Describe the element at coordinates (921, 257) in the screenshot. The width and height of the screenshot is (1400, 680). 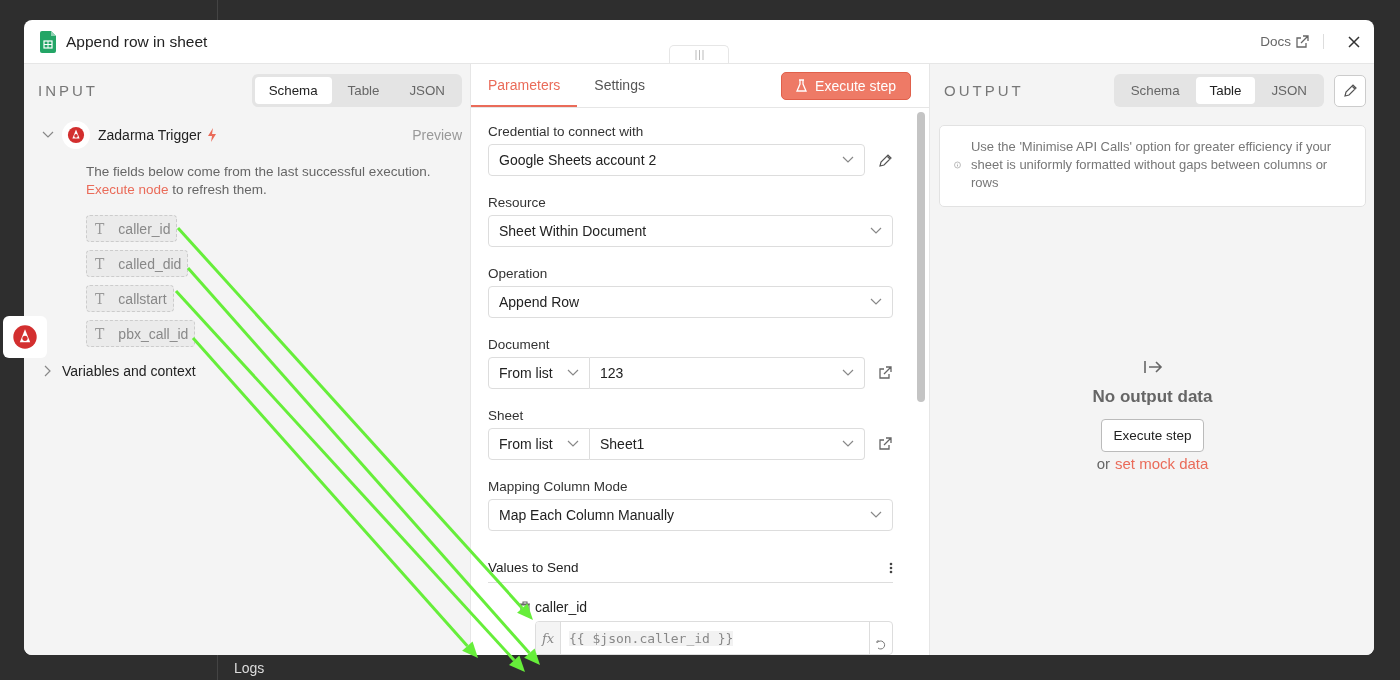
I see `scrollbar-thumb` at that location.